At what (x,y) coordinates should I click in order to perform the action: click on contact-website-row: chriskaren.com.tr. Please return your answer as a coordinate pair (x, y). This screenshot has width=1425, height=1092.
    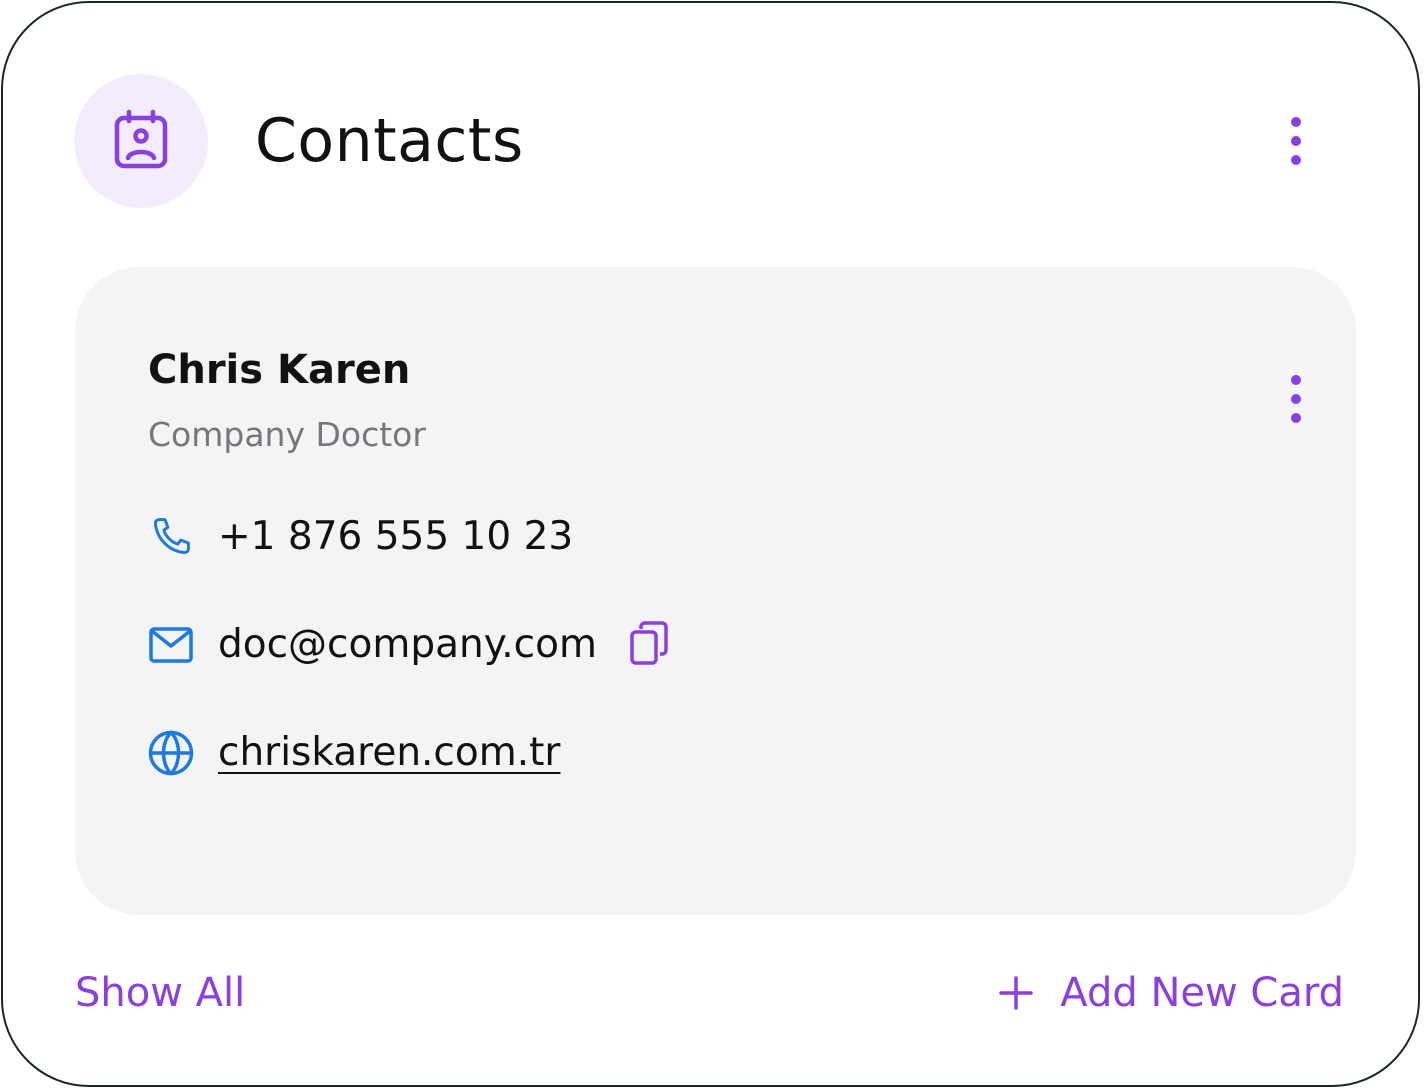
    Looking at the image, I should click on (354, 753).